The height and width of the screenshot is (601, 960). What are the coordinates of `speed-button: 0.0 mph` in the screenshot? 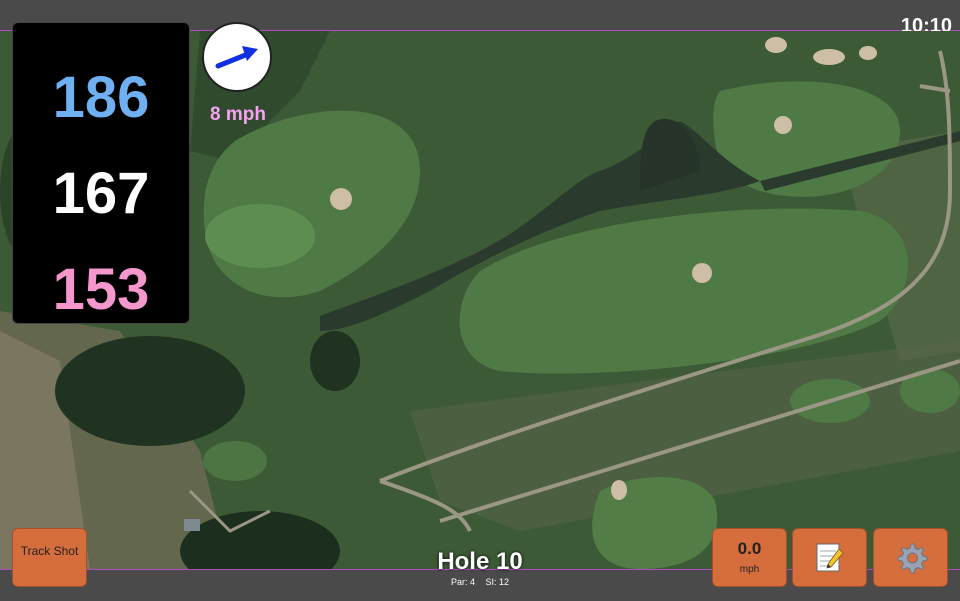 It's located at (749, 557).